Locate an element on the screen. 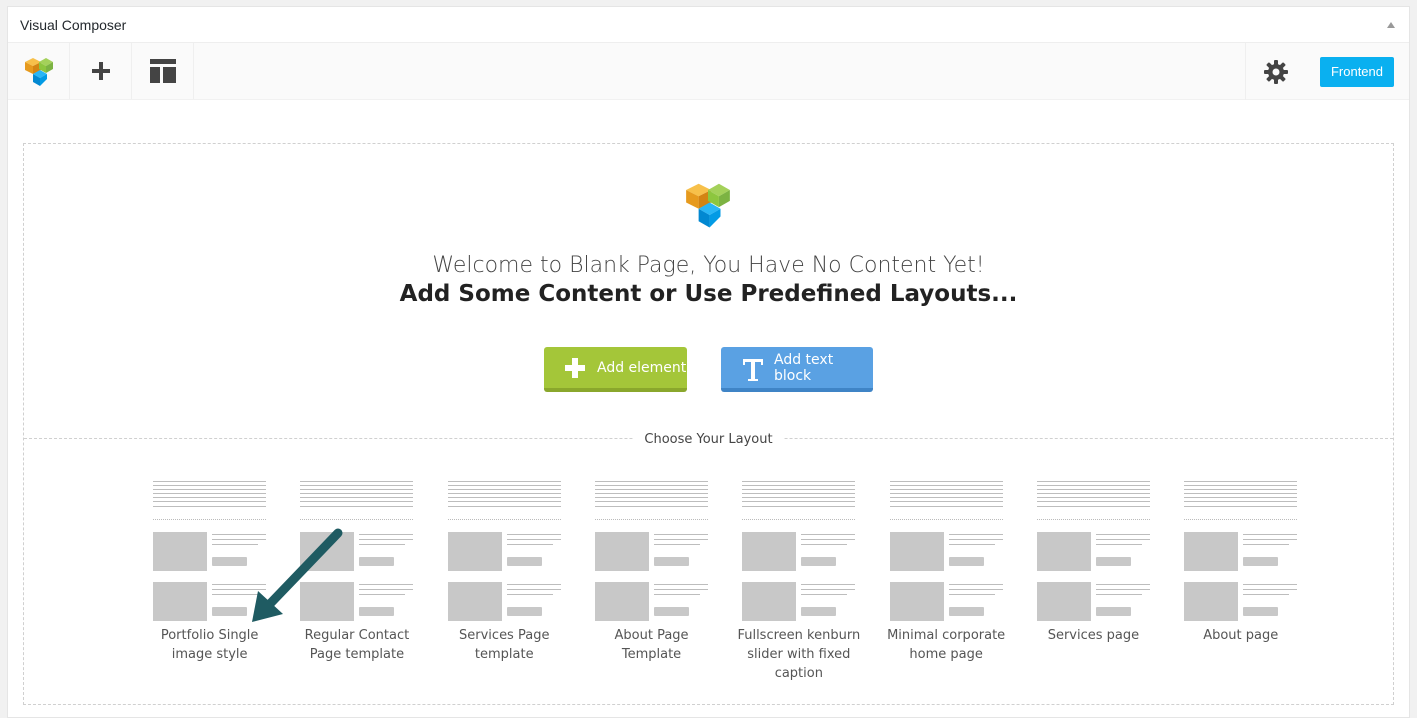 The height and width of the screenshot is (718, 1417). layout-name: Portfolio Single image style is located at coordinates (209, 645).